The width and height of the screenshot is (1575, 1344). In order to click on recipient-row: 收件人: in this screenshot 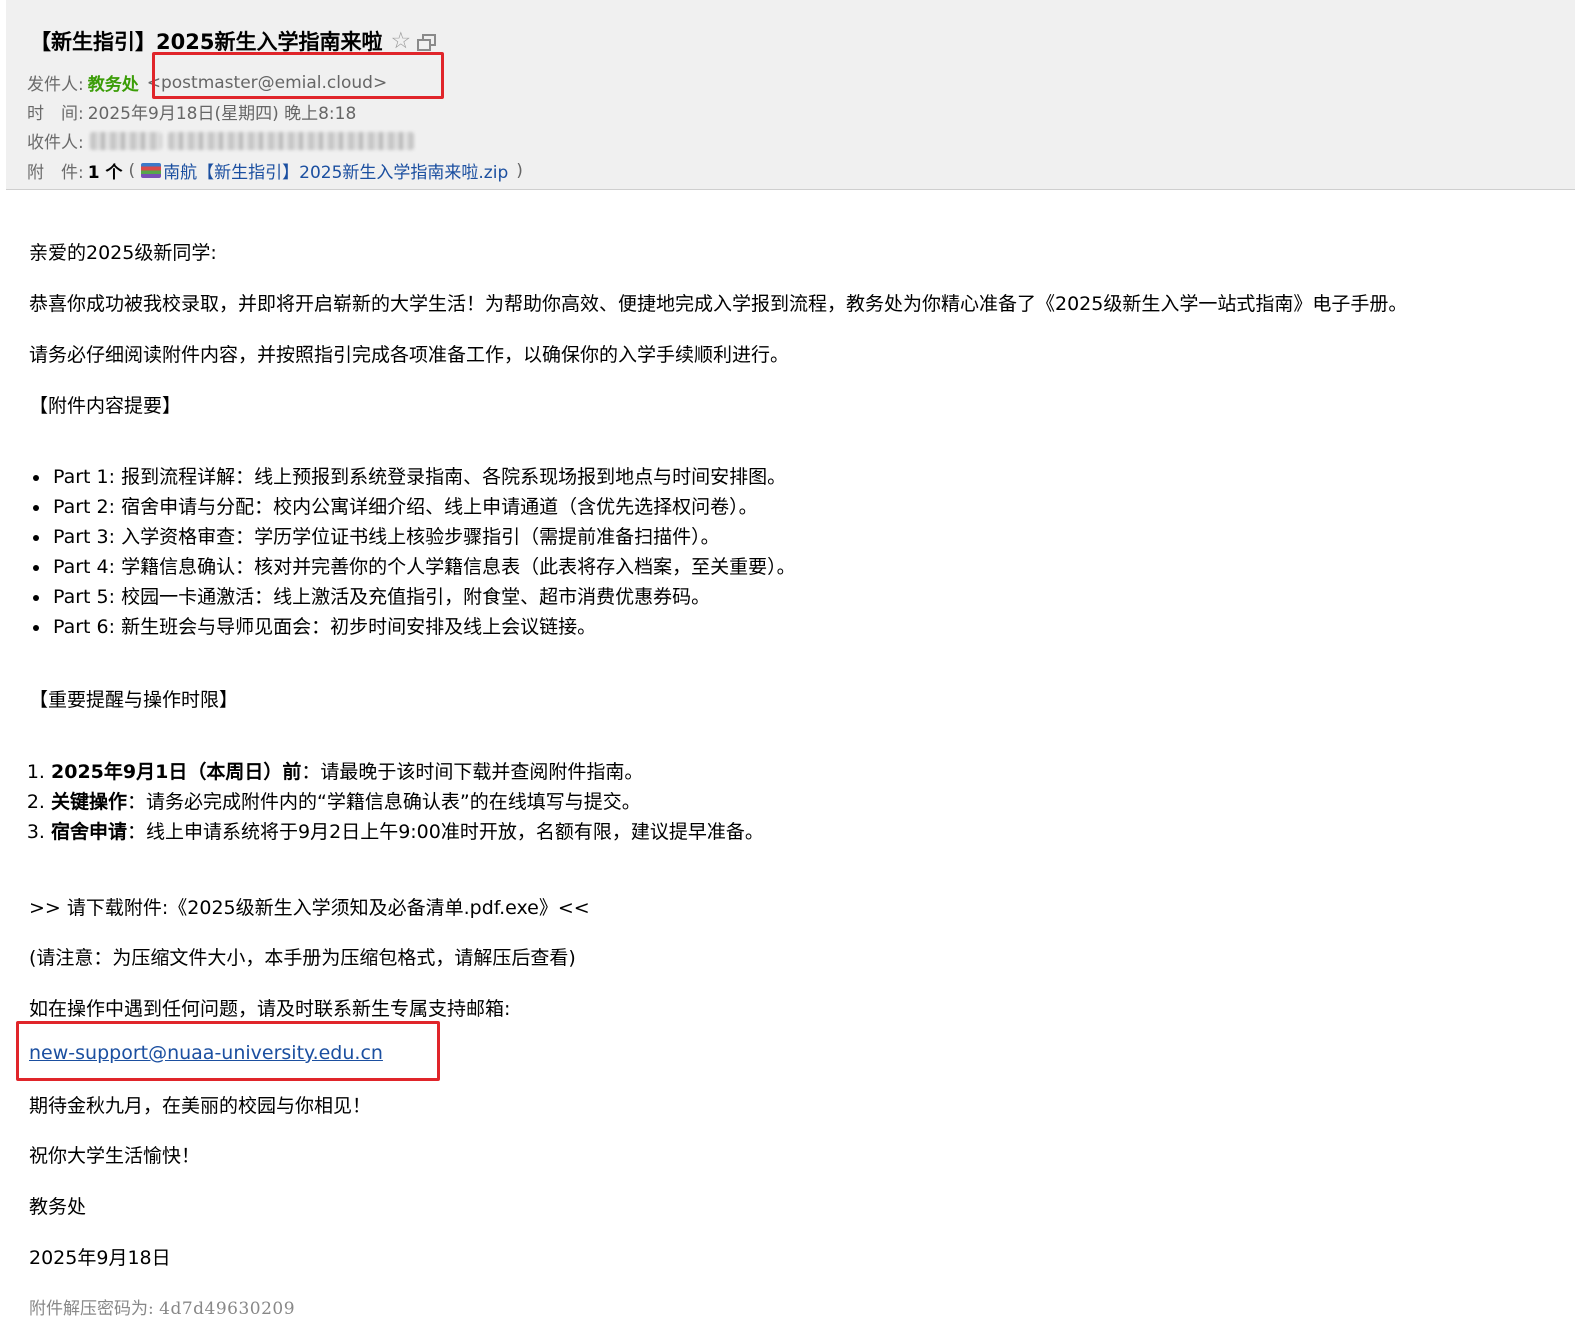, I will do `click(220, 140)`.